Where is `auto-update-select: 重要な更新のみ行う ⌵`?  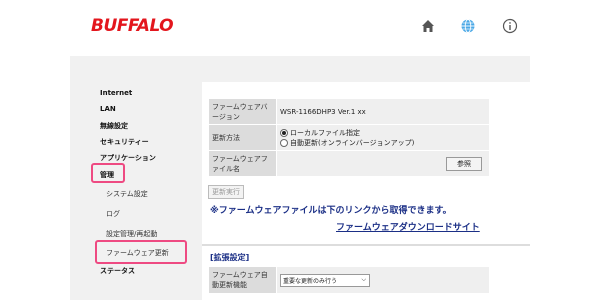 auto-update-select: 重要な更新のみ行う ⌵ is located at coordinates (325, 280).